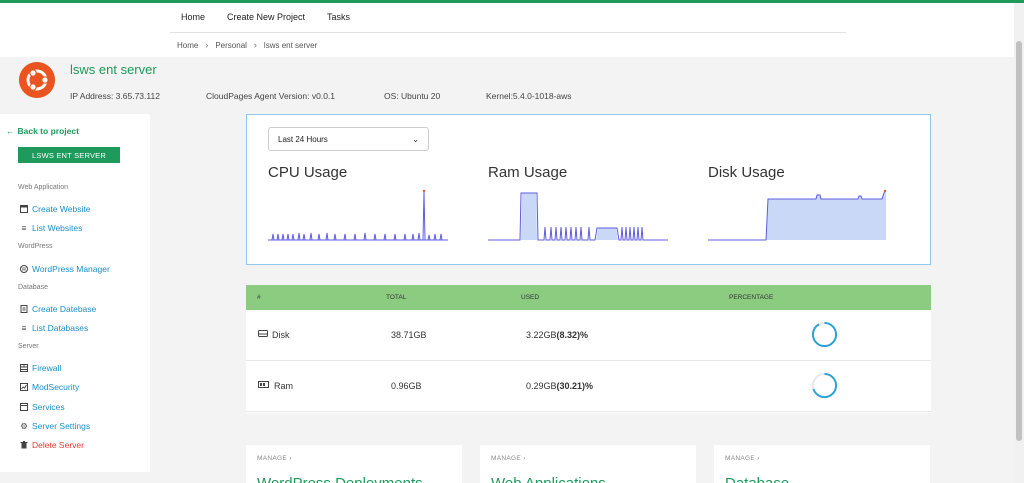 The image size is (1024, 483). Describe the element at coordinates (24, 445) in the screenshot. I see `trash-icon` at that location.